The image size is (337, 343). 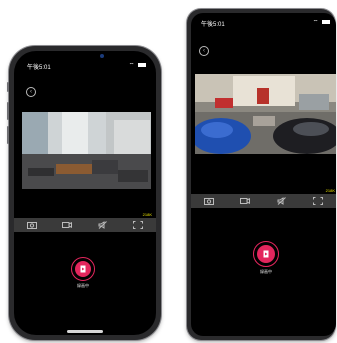 What do you see at coordinates (102, 56) in the screenshot?
I see `front-camera` at bounding box center [102, 56].